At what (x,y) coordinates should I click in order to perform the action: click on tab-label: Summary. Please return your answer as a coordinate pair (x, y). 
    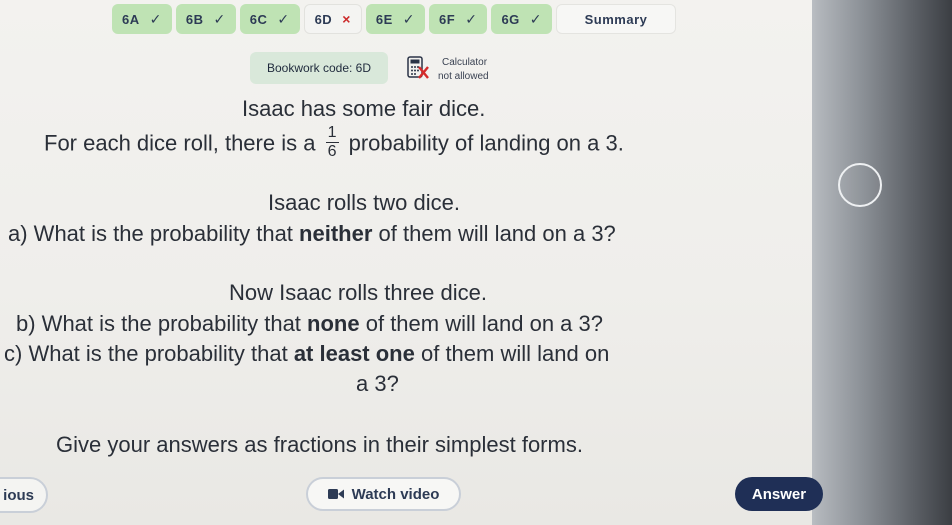
    Looking at the image, I should click on (616, 19).